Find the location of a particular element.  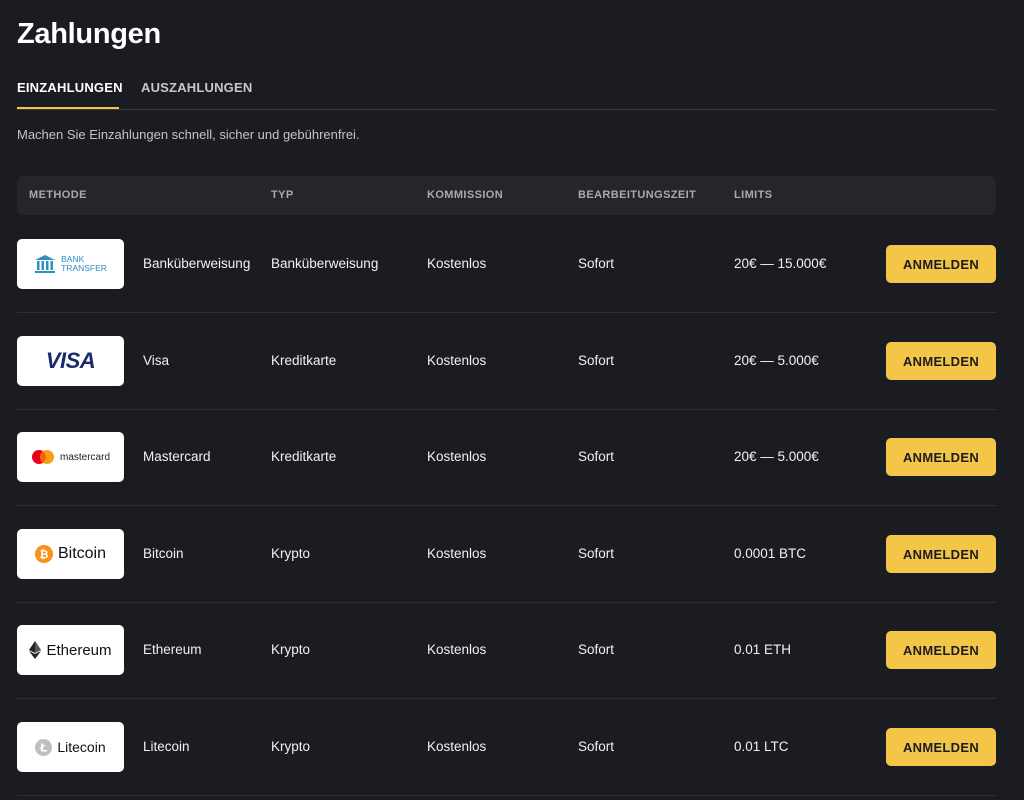

bank-logo-line2: TRANSFER is located at coordinates (84, 268).